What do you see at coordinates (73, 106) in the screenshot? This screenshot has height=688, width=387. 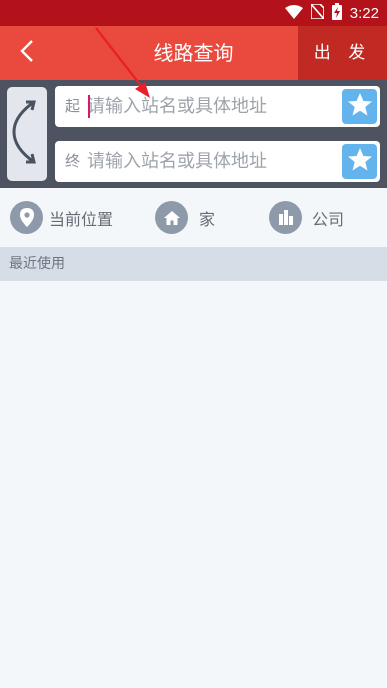 I see `start-label: 起` at bounding box center [73, 106].